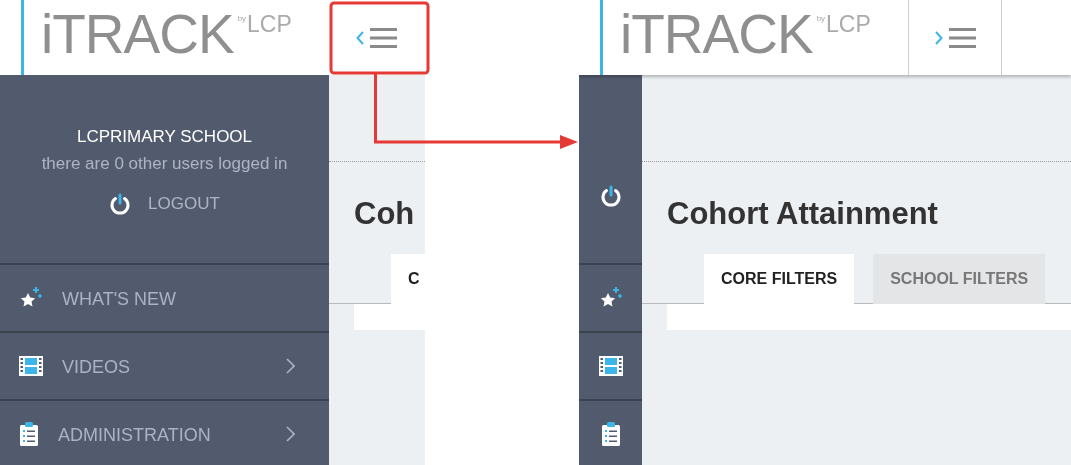  What do you see at coordinates (164, 164) in the screenshot?
I see `users-note: there are 0 other users logged in` at bounding box center [164, 164].